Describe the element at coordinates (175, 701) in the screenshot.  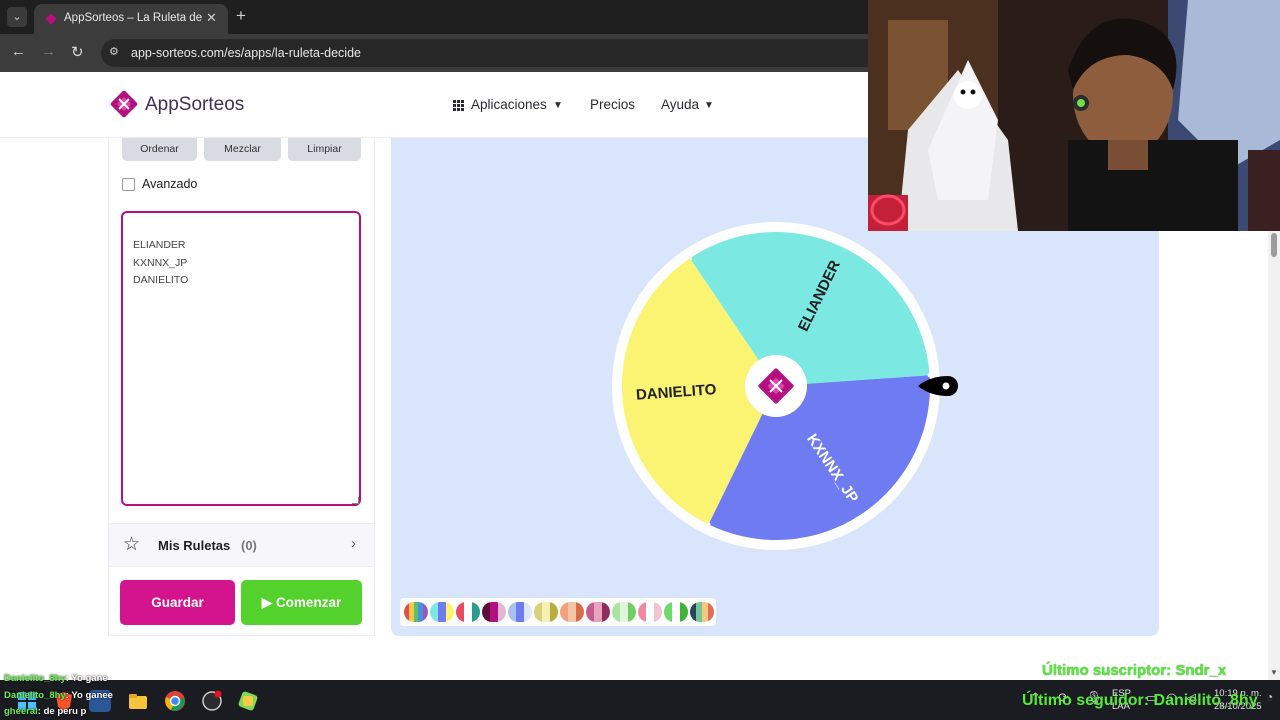
I see `chrome-browser-icon` at that location.